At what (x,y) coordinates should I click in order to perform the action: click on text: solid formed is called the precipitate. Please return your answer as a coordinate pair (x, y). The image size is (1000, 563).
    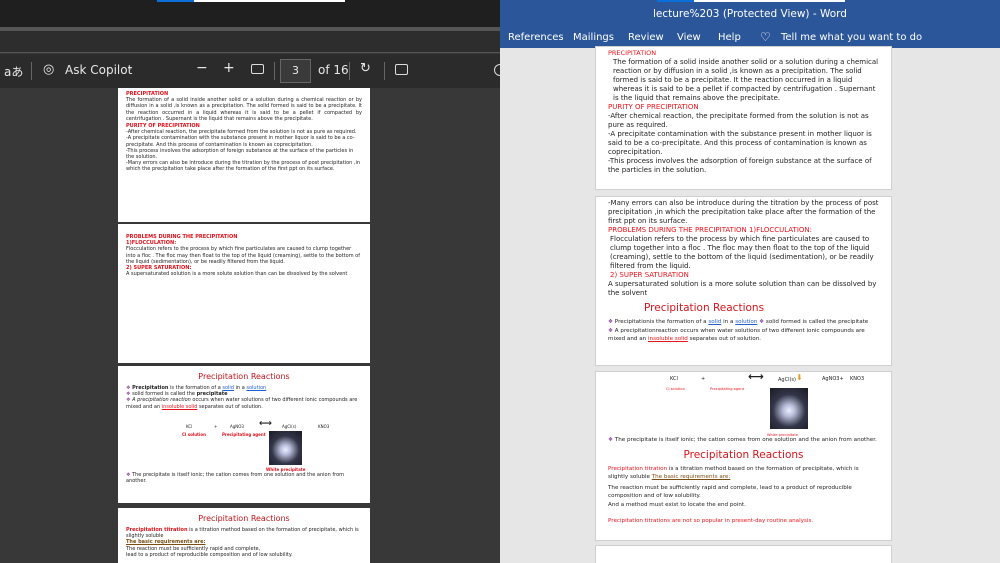
    Looking at the image, I should click on (817, 322).